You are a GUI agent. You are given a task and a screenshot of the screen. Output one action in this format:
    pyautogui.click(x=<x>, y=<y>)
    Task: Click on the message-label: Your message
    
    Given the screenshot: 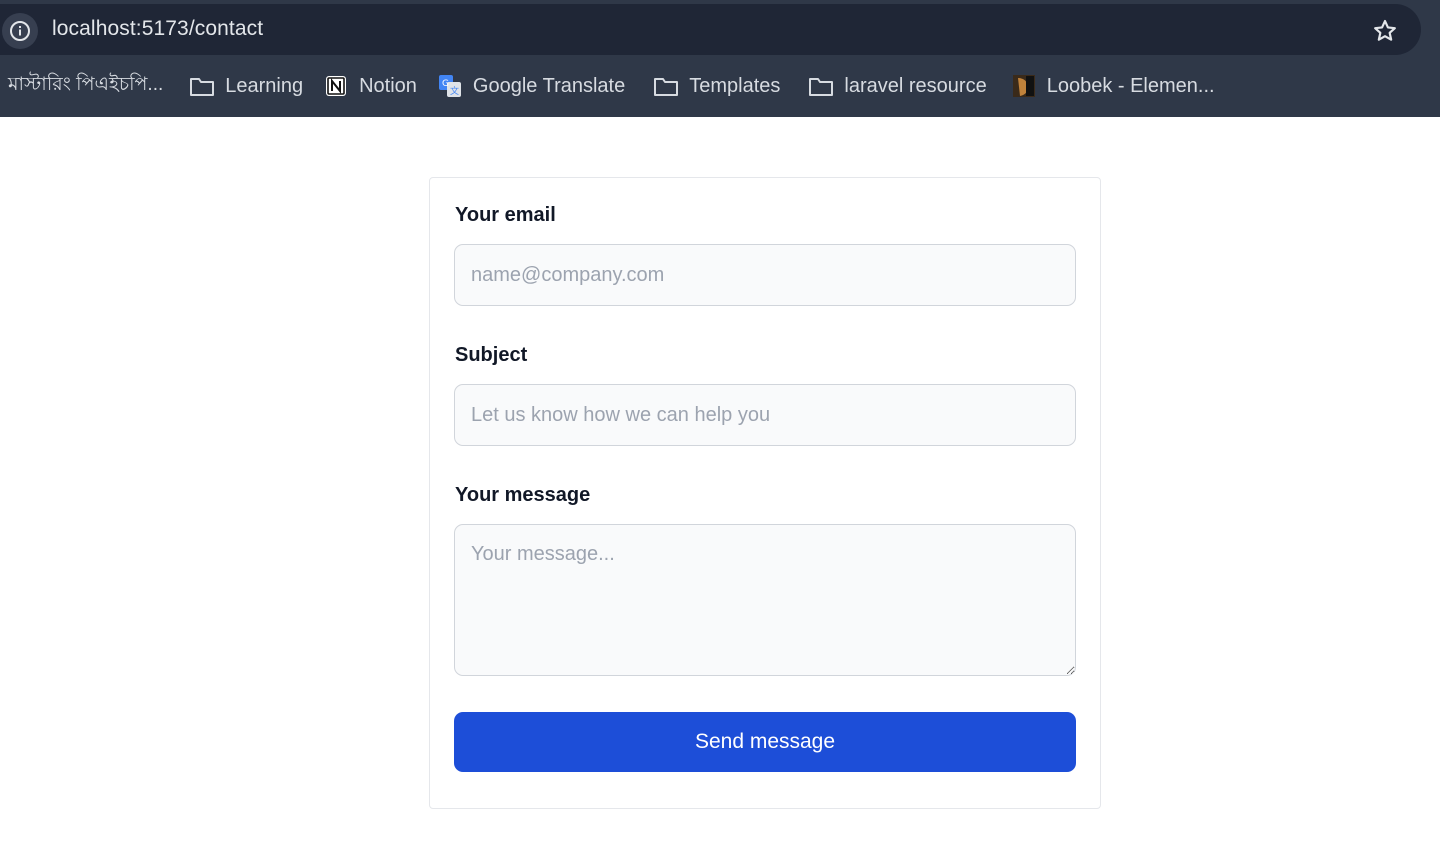 What is the action you would take?
    pyautogui.click(x=523, y=495)
    